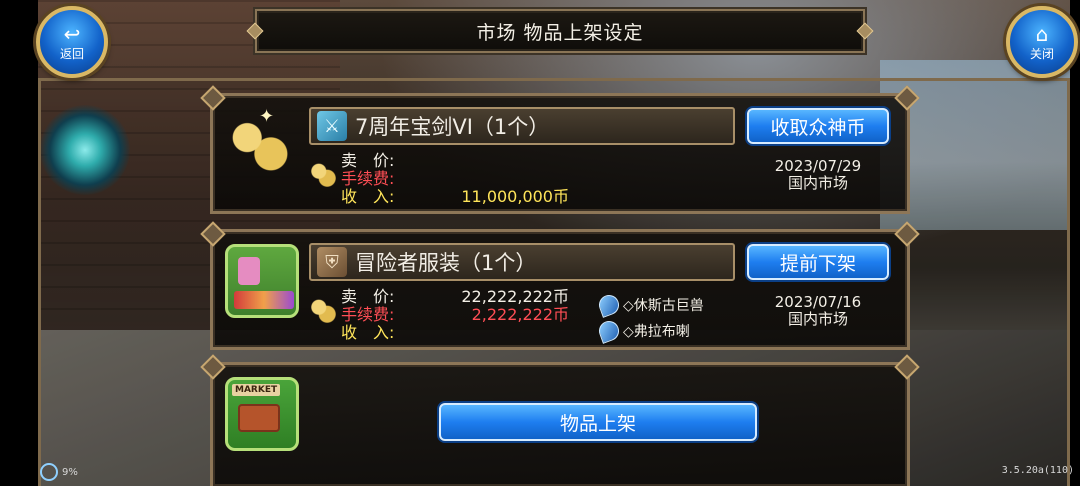 This screenshot has height=486, width=1080. I want to click on attribute-text: ◇弗拉布喇, so click(656, 332).